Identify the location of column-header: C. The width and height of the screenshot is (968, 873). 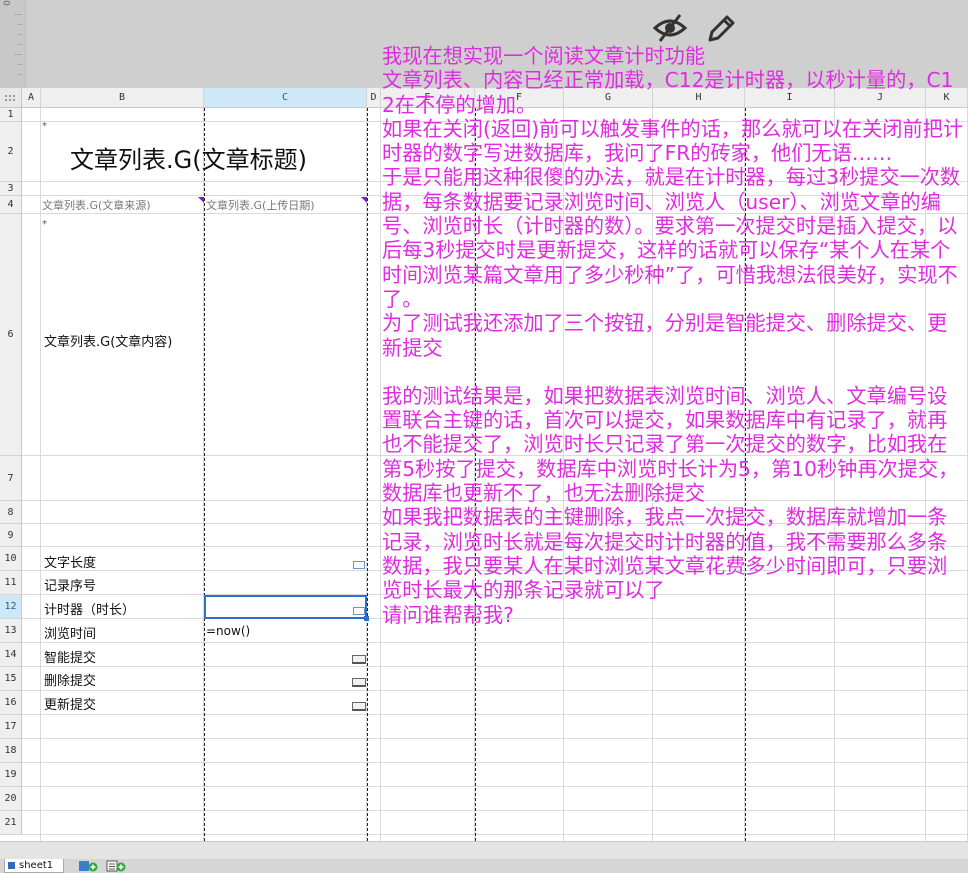
(285, 98).